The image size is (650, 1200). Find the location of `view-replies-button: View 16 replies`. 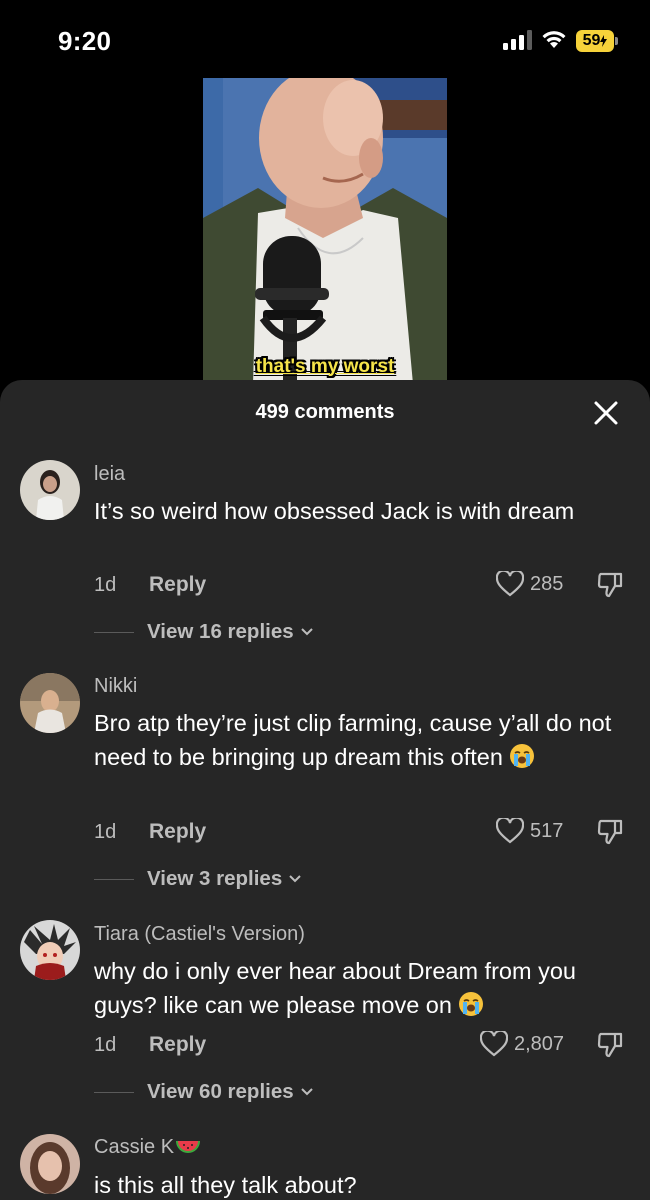

view-replies-button: View 16 replies is located at coordinates (230, 632).